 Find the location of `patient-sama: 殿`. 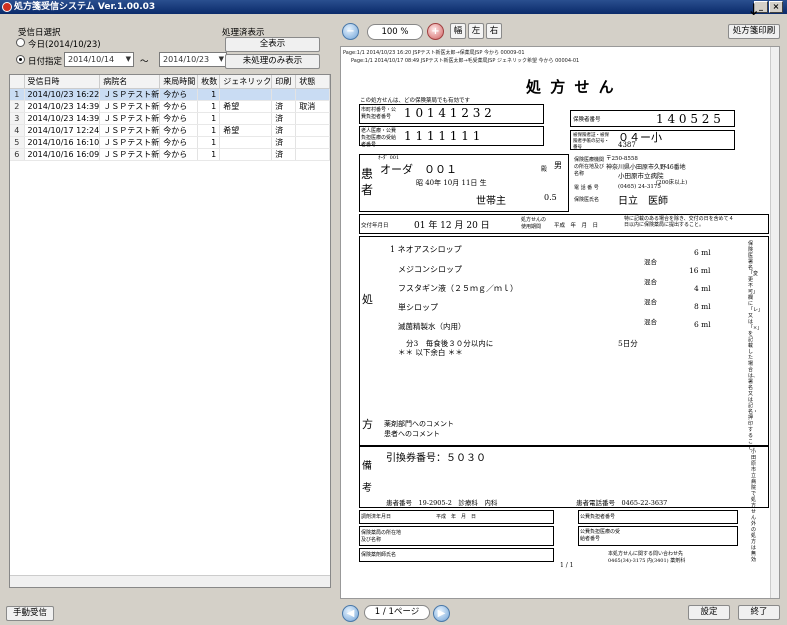

patient-sama: 殿 is located at coordinates (544, 169).